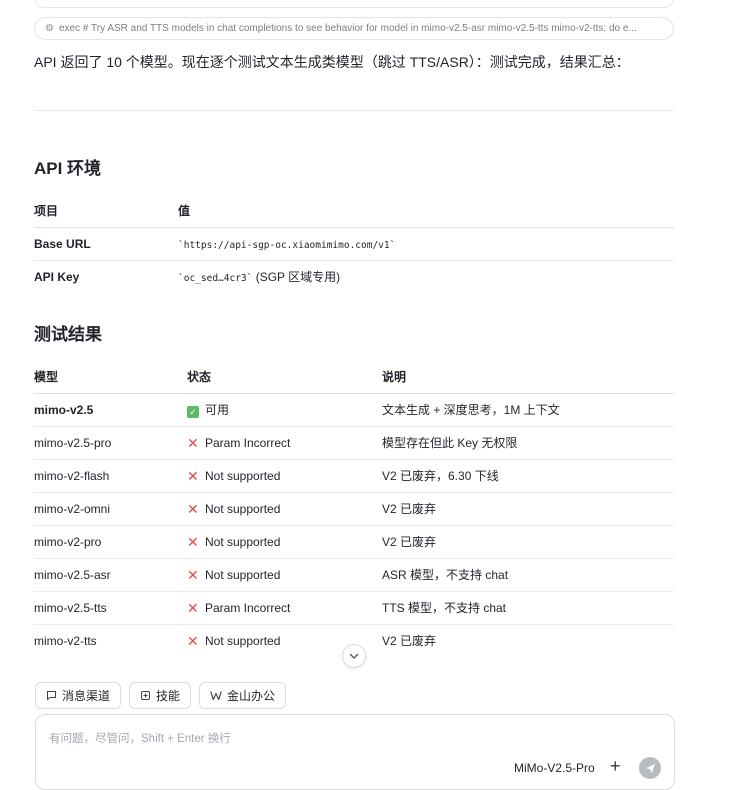 The image size is (740, 790). What do you see at coordinates (146, 695) in the screenshot?
I see `skill-icon` at bounding box center [146, 695].